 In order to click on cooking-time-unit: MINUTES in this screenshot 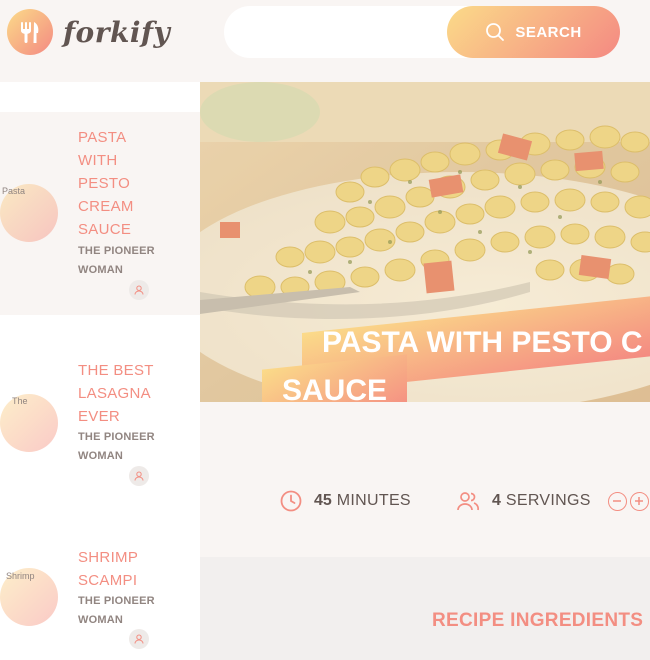, I will do `click(373, 500)`.